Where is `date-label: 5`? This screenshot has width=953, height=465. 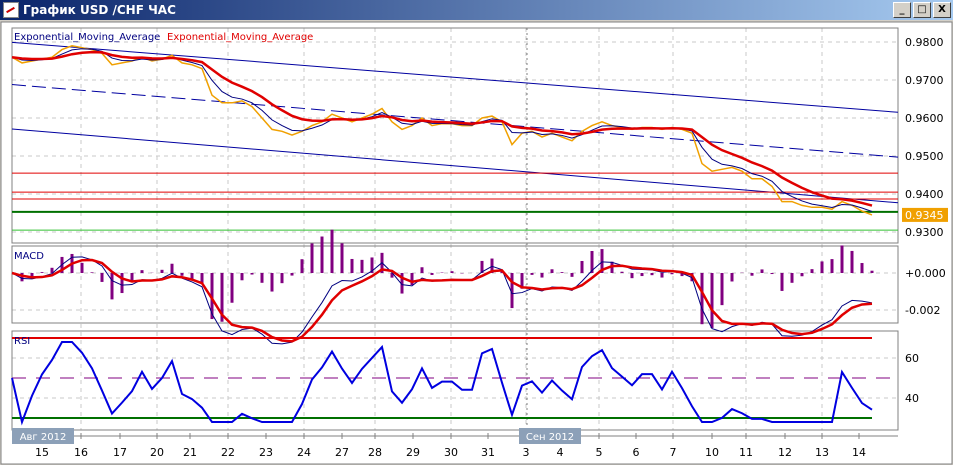 date-label: 5 is located at coordinates (599, 452).